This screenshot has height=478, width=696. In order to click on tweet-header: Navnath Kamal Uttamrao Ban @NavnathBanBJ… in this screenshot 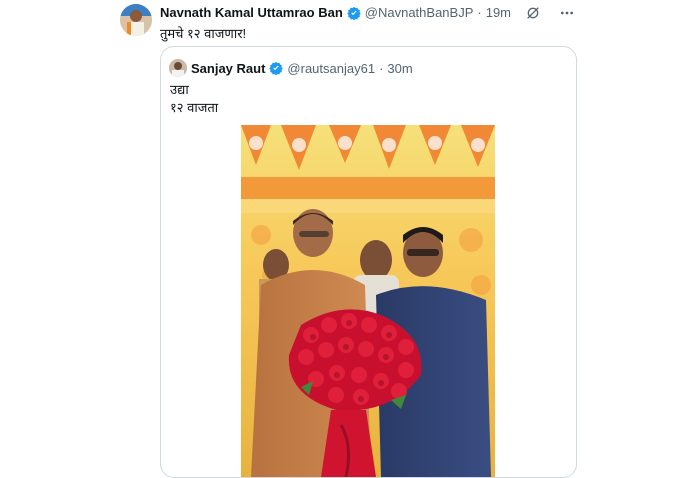, I will do `click(335, 12)`.